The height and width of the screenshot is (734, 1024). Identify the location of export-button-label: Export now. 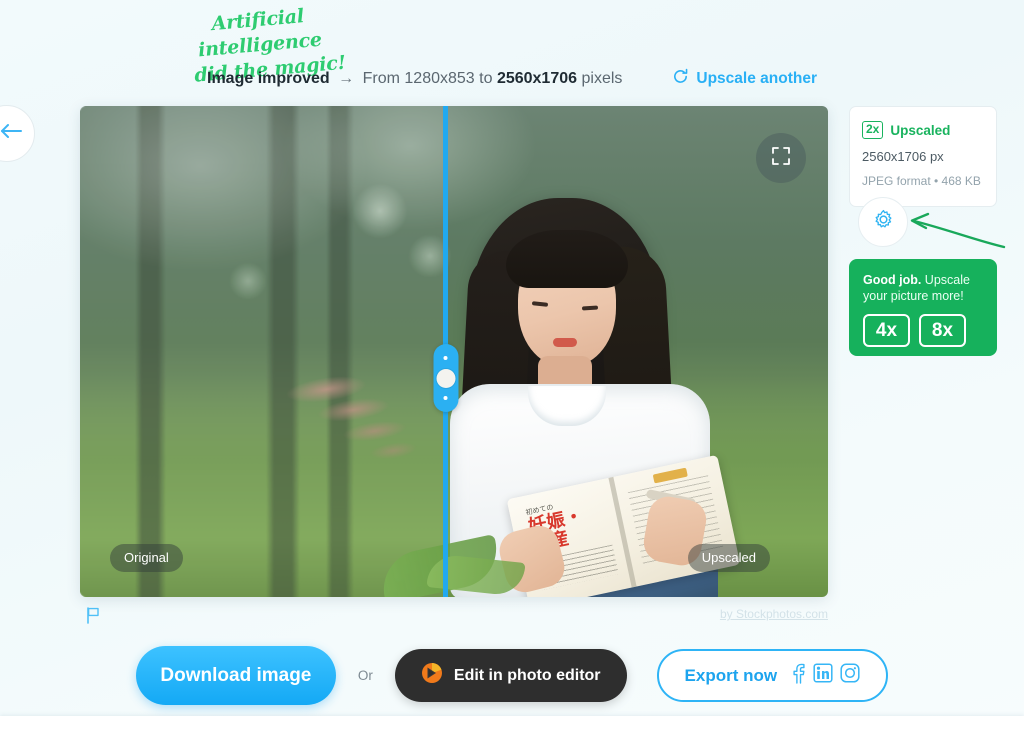
(731, 675).